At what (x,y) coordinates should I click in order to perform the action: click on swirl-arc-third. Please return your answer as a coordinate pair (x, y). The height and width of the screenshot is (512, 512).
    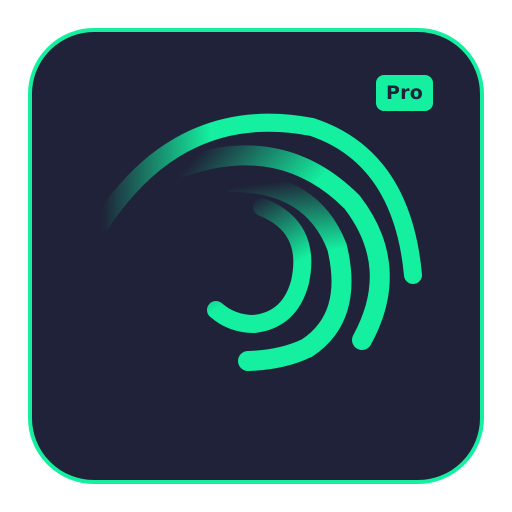
    Looking at the image, I should click on (287, 271).